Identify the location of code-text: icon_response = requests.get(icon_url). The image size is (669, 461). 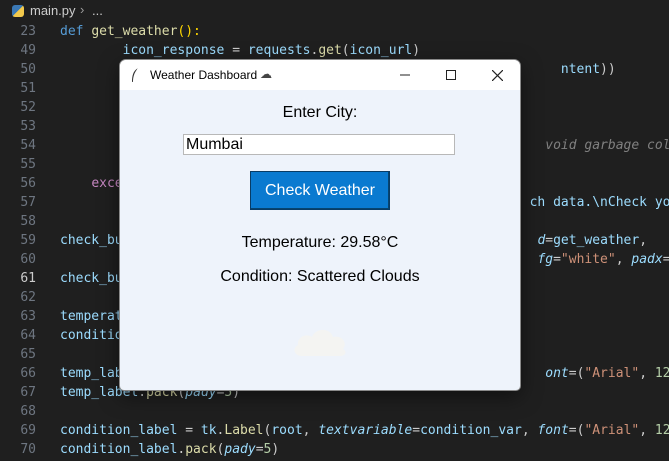
(271, 50).